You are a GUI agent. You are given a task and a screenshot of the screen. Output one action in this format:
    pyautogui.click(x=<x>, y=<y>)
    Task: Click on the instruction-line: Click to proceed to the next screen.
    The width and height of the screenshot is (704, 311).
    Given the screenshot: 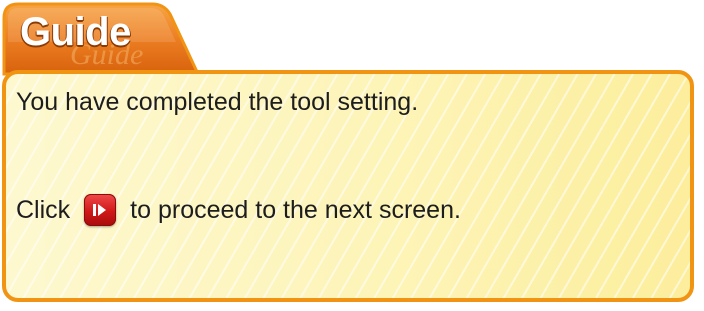 What is the action you would take?
    pyautogui.click(x=238, y=210)
    